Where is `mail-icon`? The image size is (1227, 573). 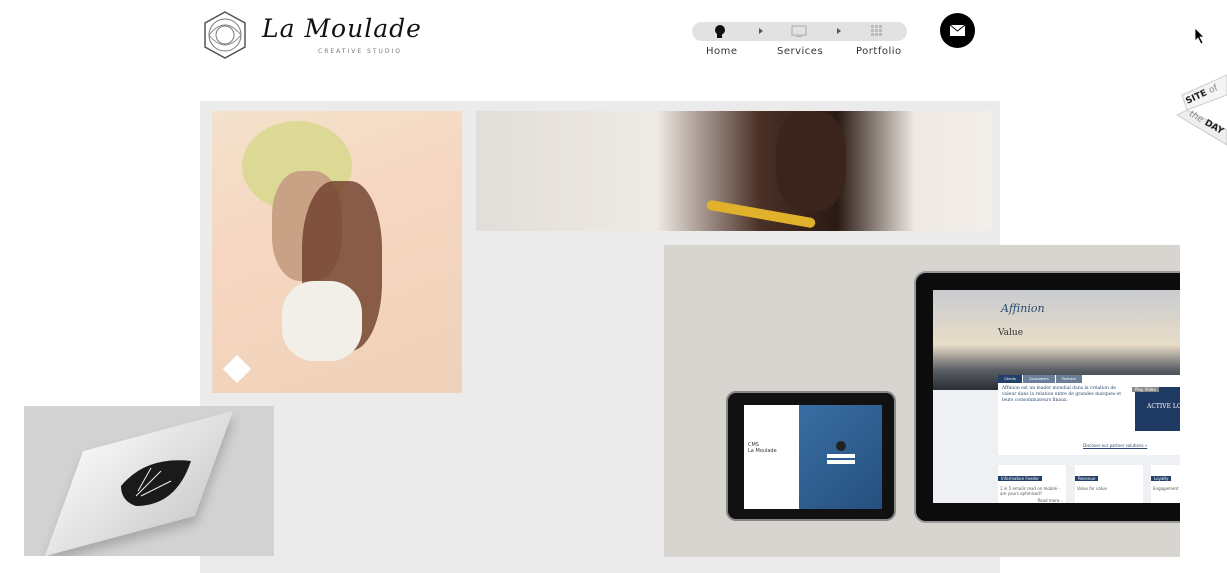 mail-icon is located at coordinates (957, 30).